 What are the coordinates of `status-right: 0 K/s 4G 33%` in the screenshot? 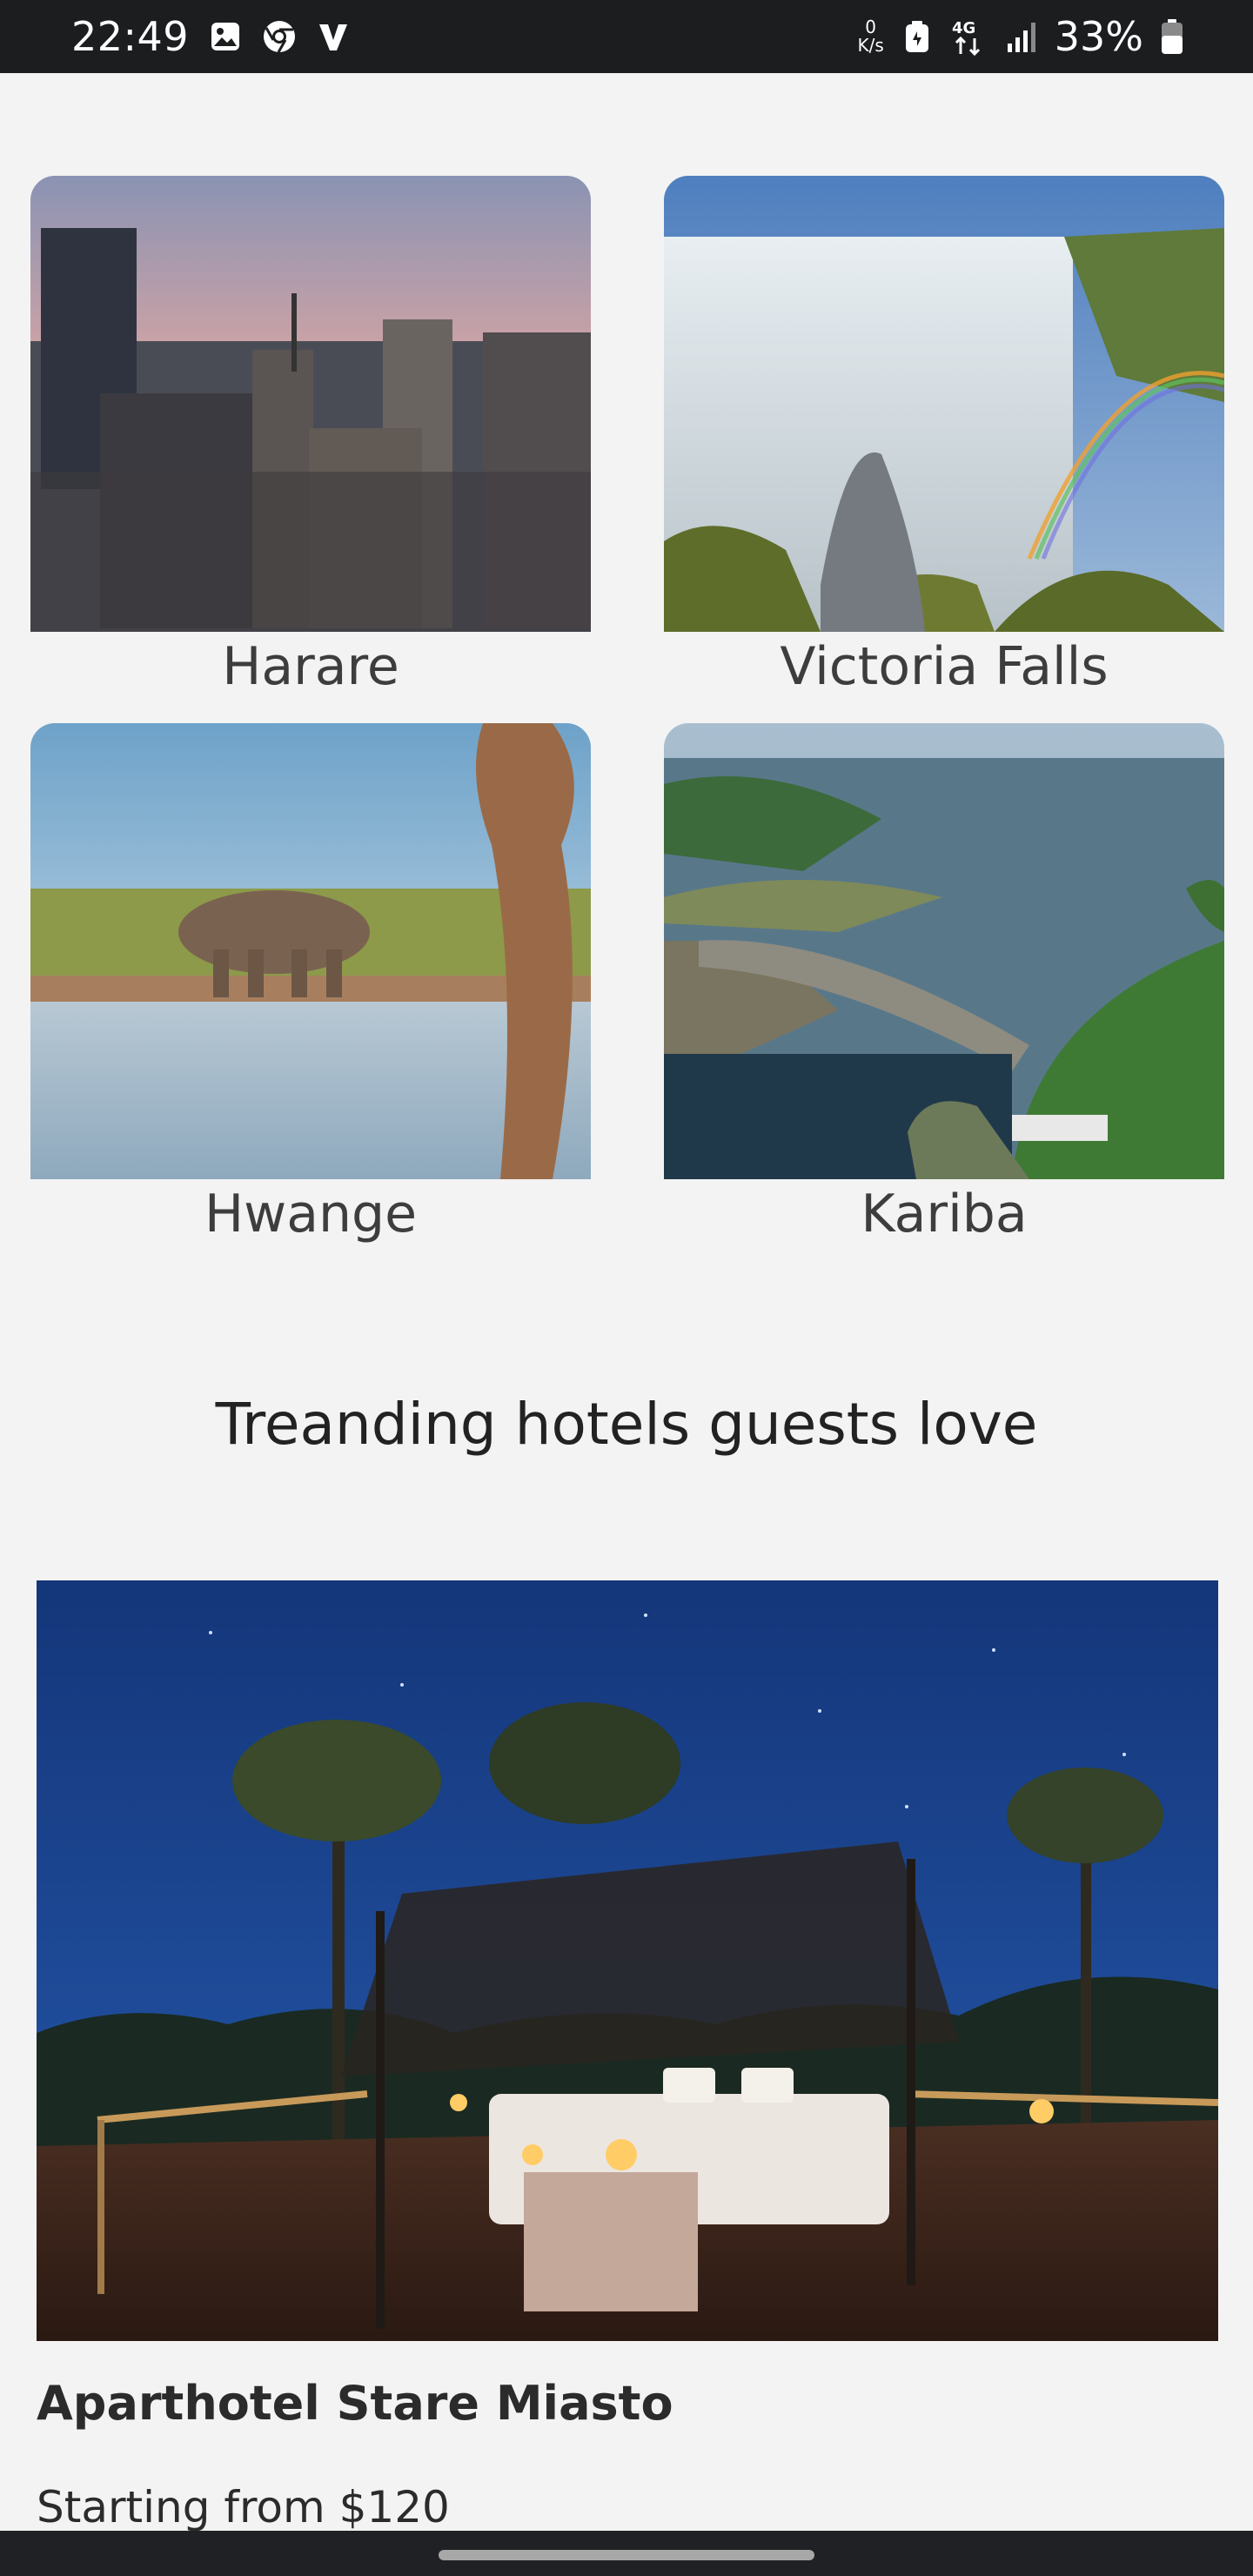 It's located at (1021, 37).